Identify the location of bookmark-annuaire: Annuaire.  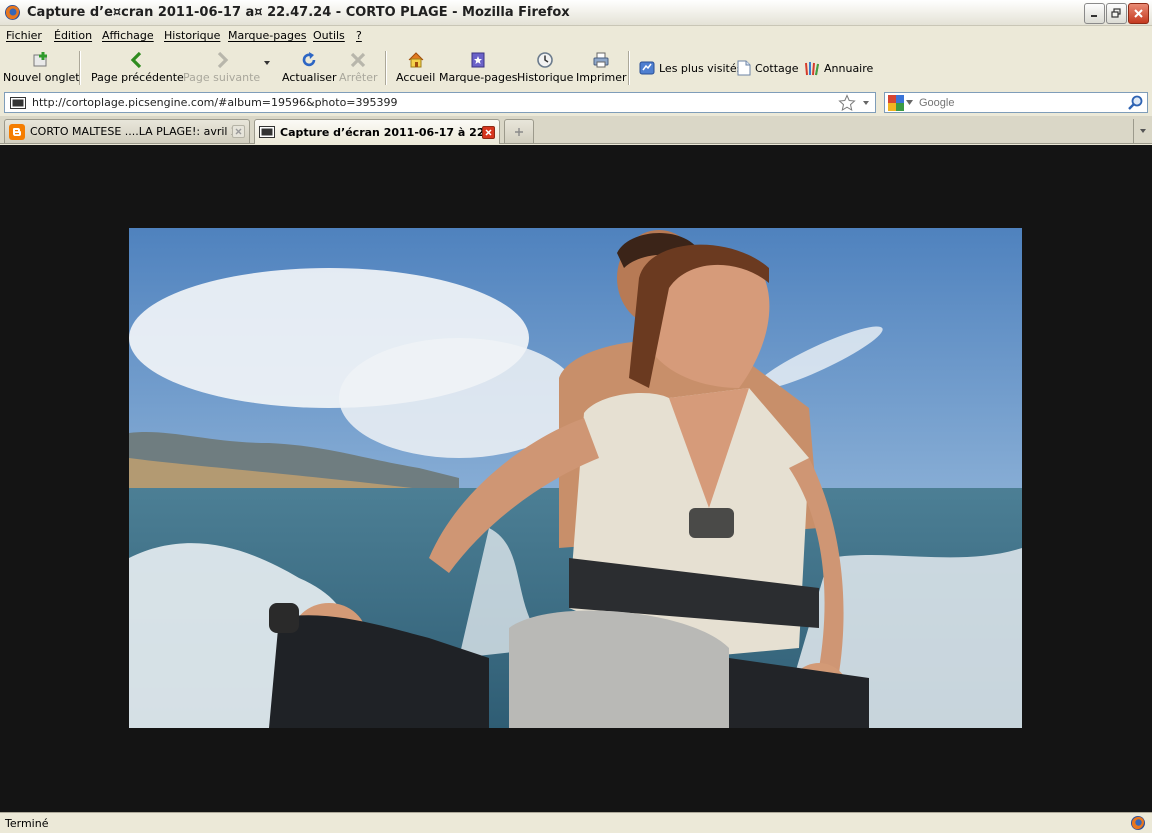
(838, 68).